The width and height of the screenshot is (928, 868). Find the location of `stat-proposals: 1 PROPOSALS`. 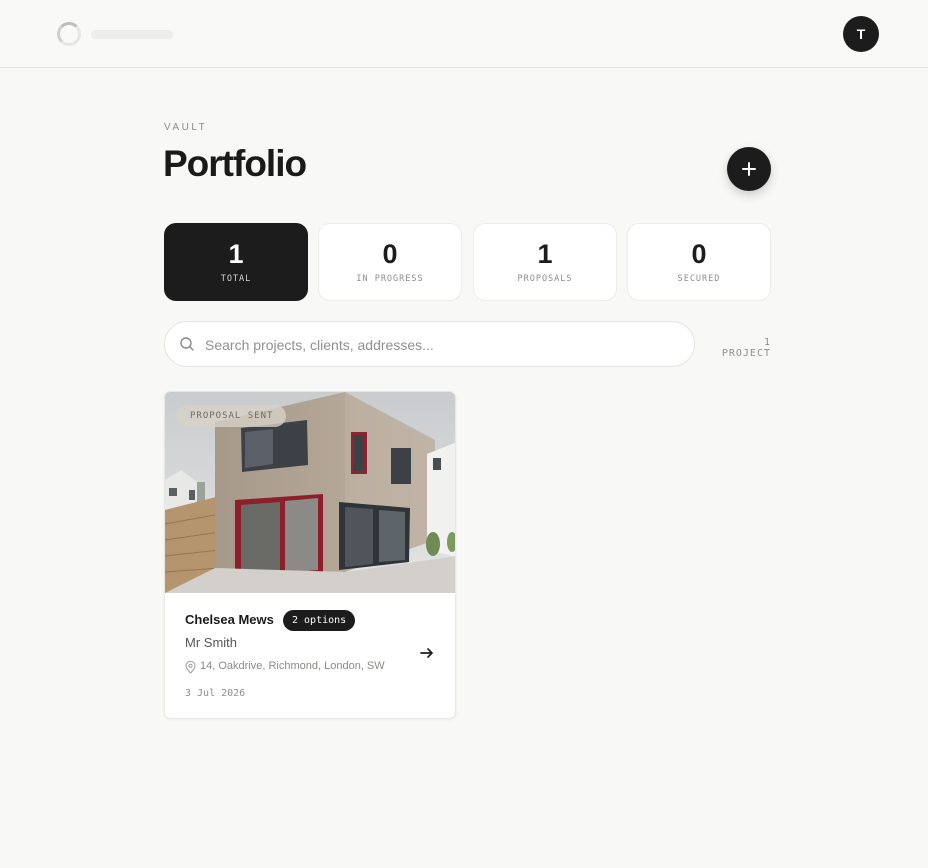

stat-proposals: 1 PROPOSALS is located at coordinates (545, 262).